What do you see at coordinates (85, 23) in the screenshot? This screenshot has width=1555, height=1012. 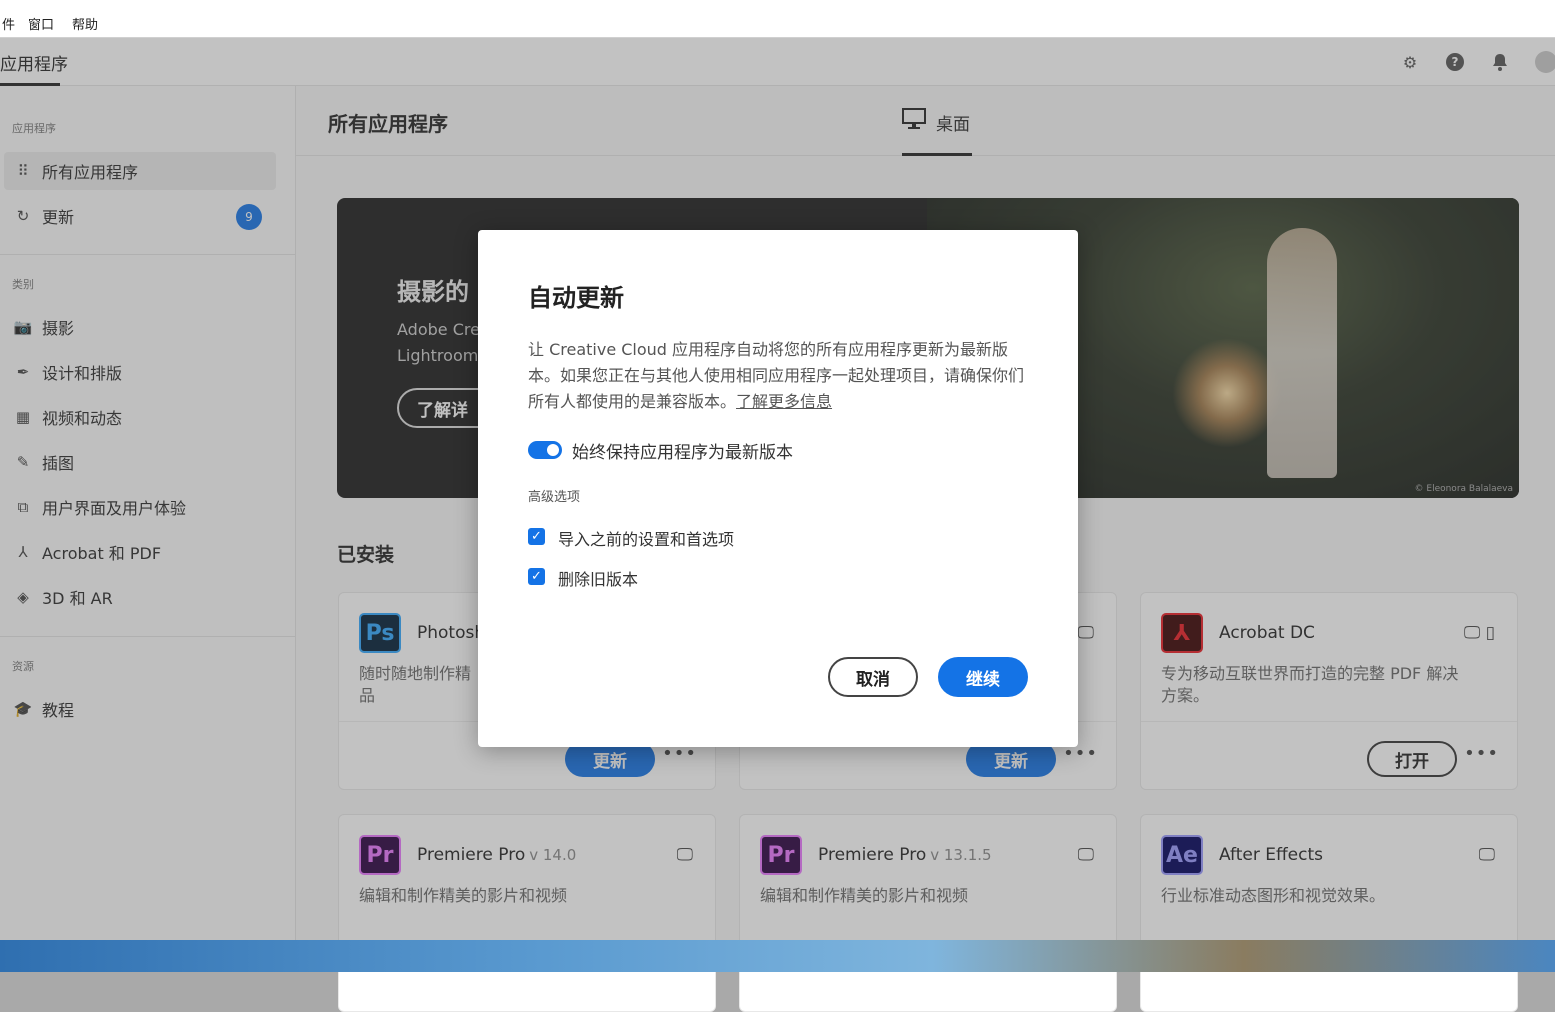 I see `menu-help: 帮助` at bounding box center [85, 23].